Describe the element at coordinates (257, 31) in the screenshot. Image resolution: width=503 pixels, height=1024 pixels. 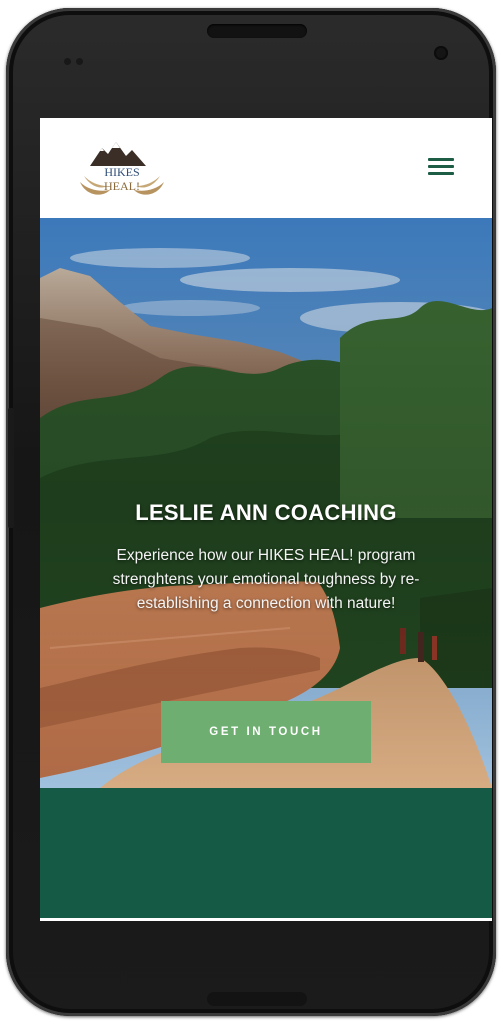
I see `earpiece-speaker` at that location.